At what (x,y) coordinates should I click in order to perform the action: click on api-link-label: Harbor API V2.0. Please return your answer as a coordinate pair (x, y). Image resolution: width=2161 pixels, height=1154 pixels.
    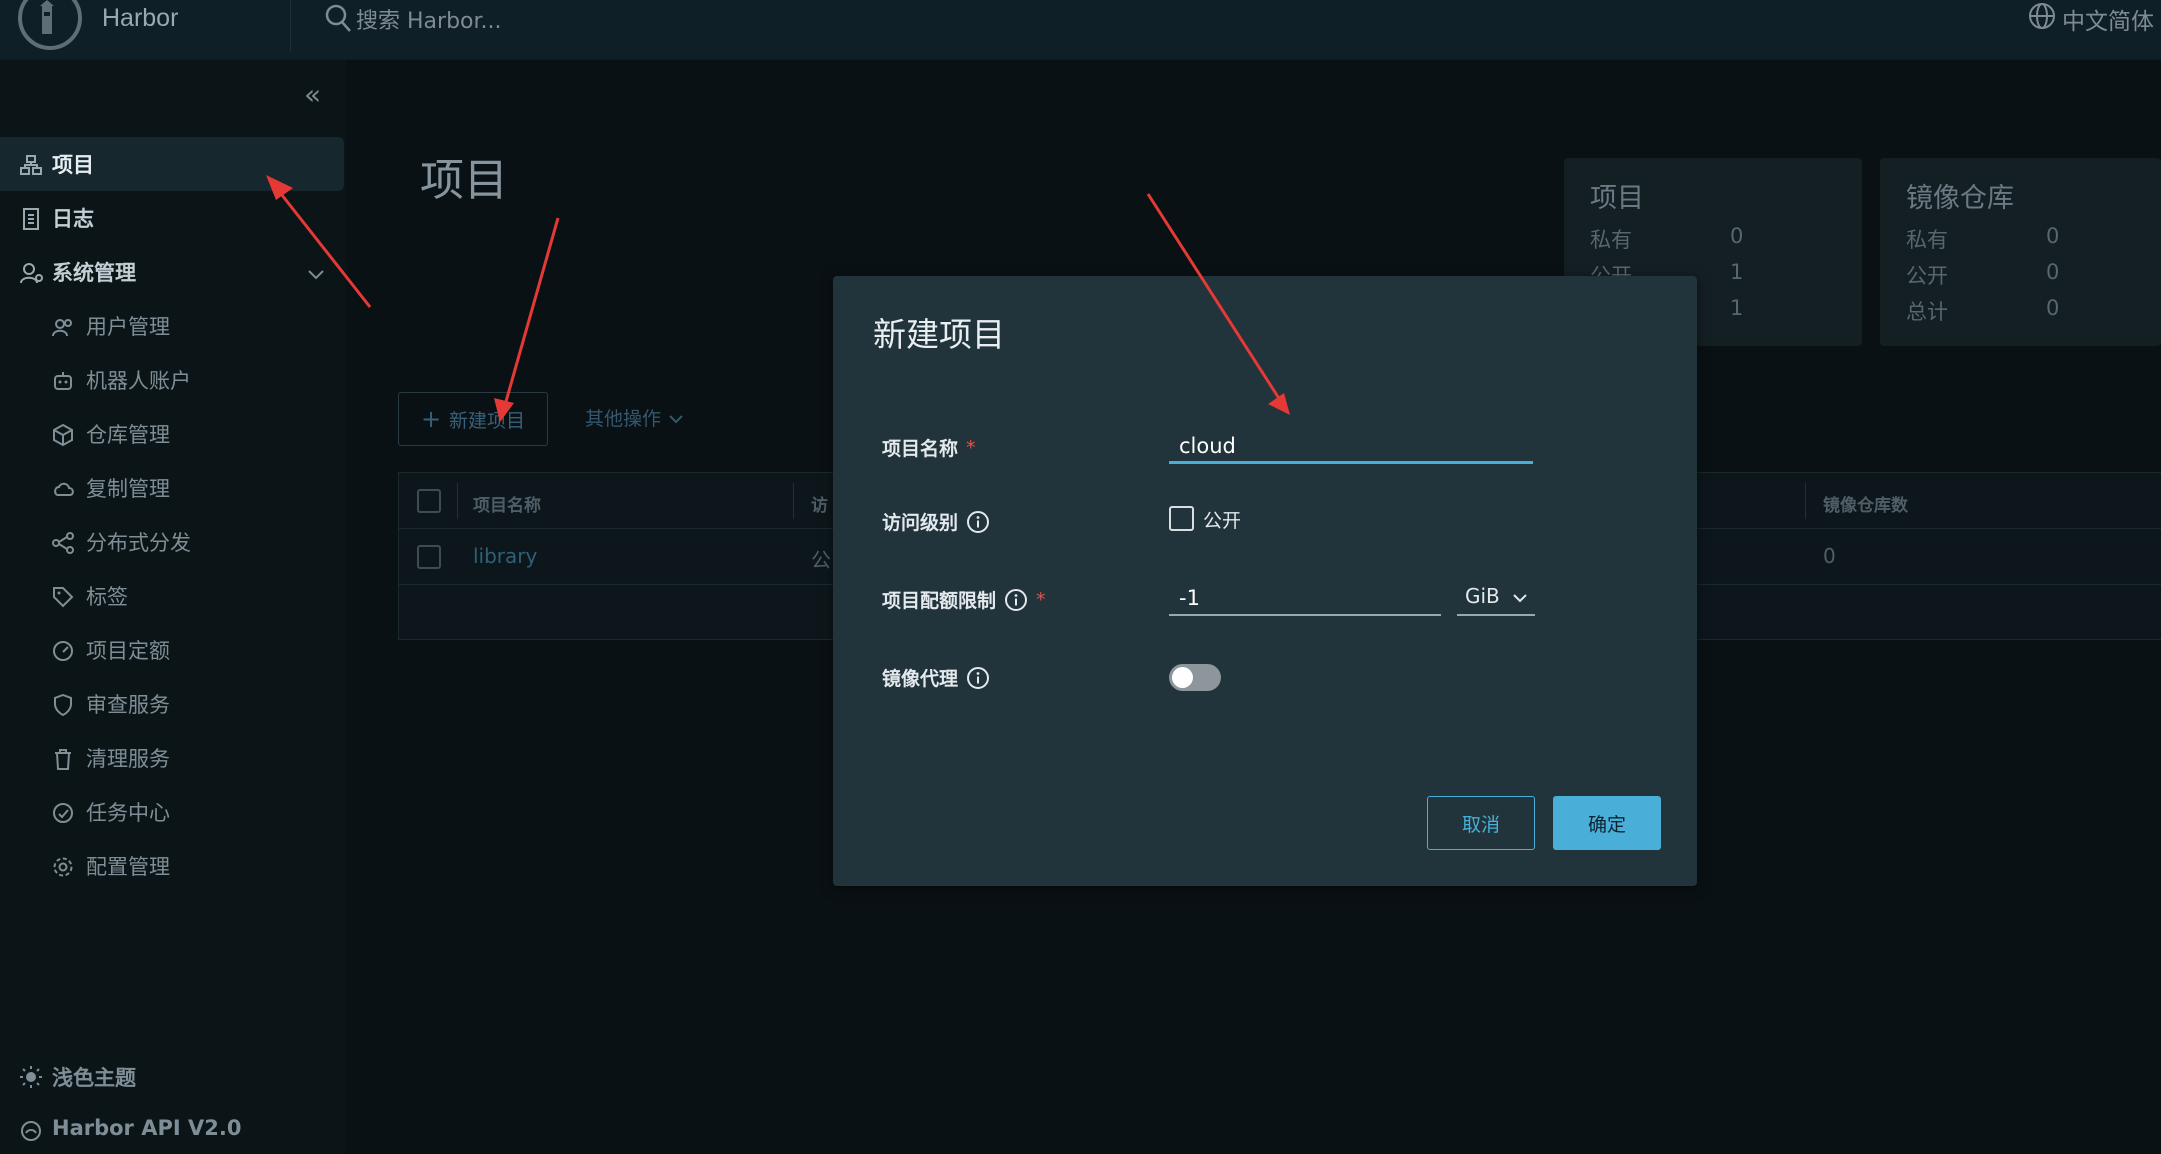
    Looking at the image, I should click on (147, 1128).